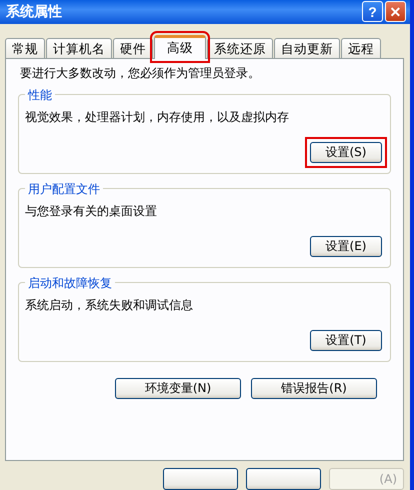 The image size is (414, 490). Describe the element at coordinates (133, 48) in the screenshot. I see `tab: 硬件` at that location.